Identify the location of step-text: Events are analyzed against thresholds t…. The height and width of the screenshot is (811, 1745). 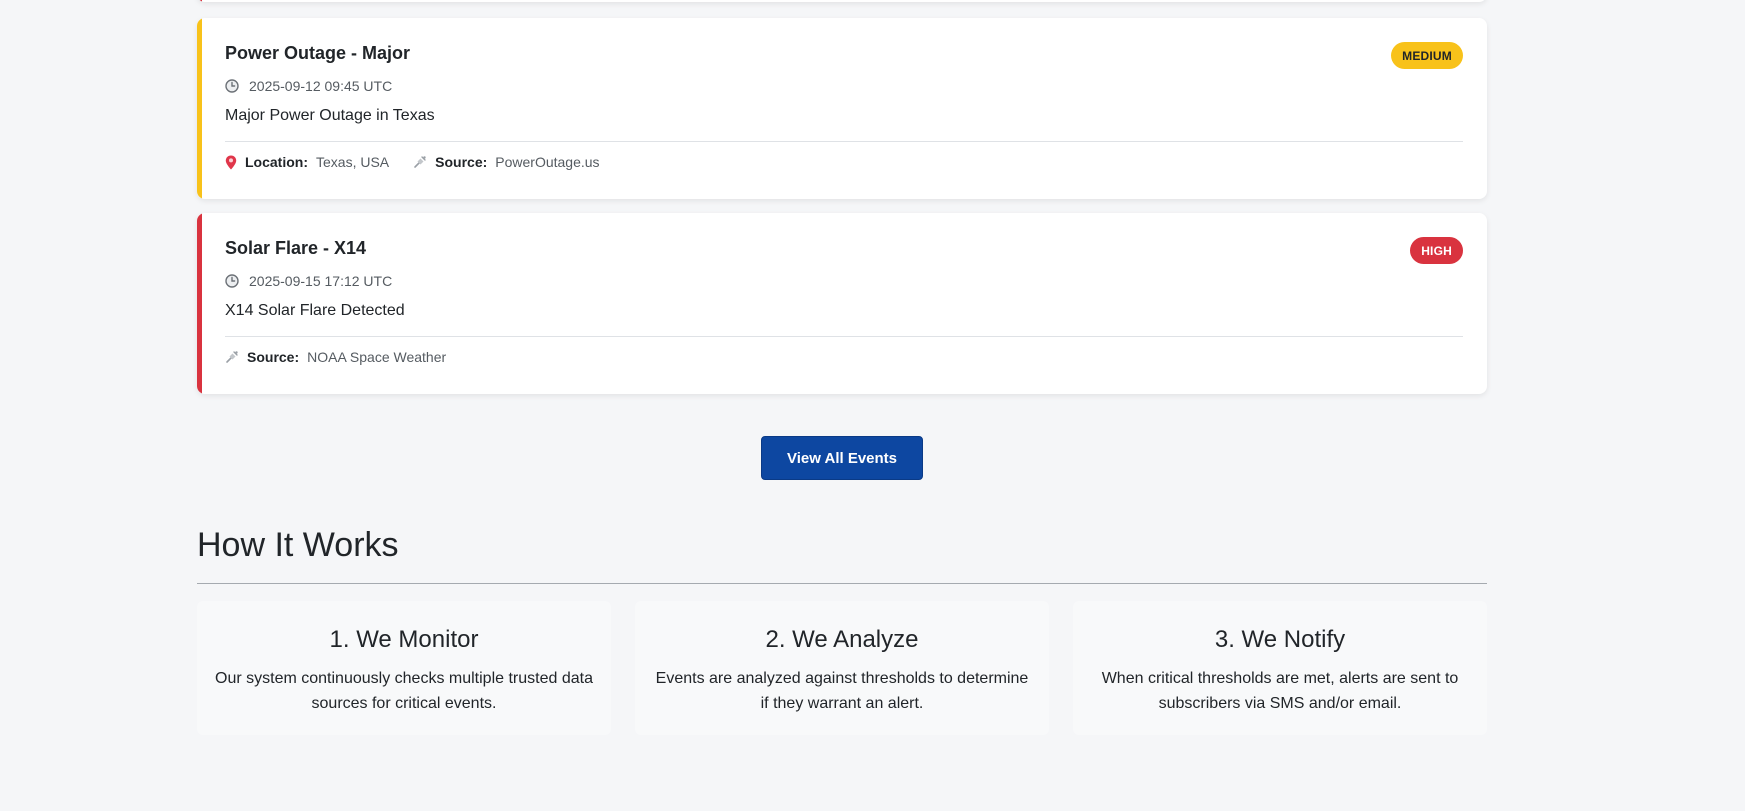
(842, 691).